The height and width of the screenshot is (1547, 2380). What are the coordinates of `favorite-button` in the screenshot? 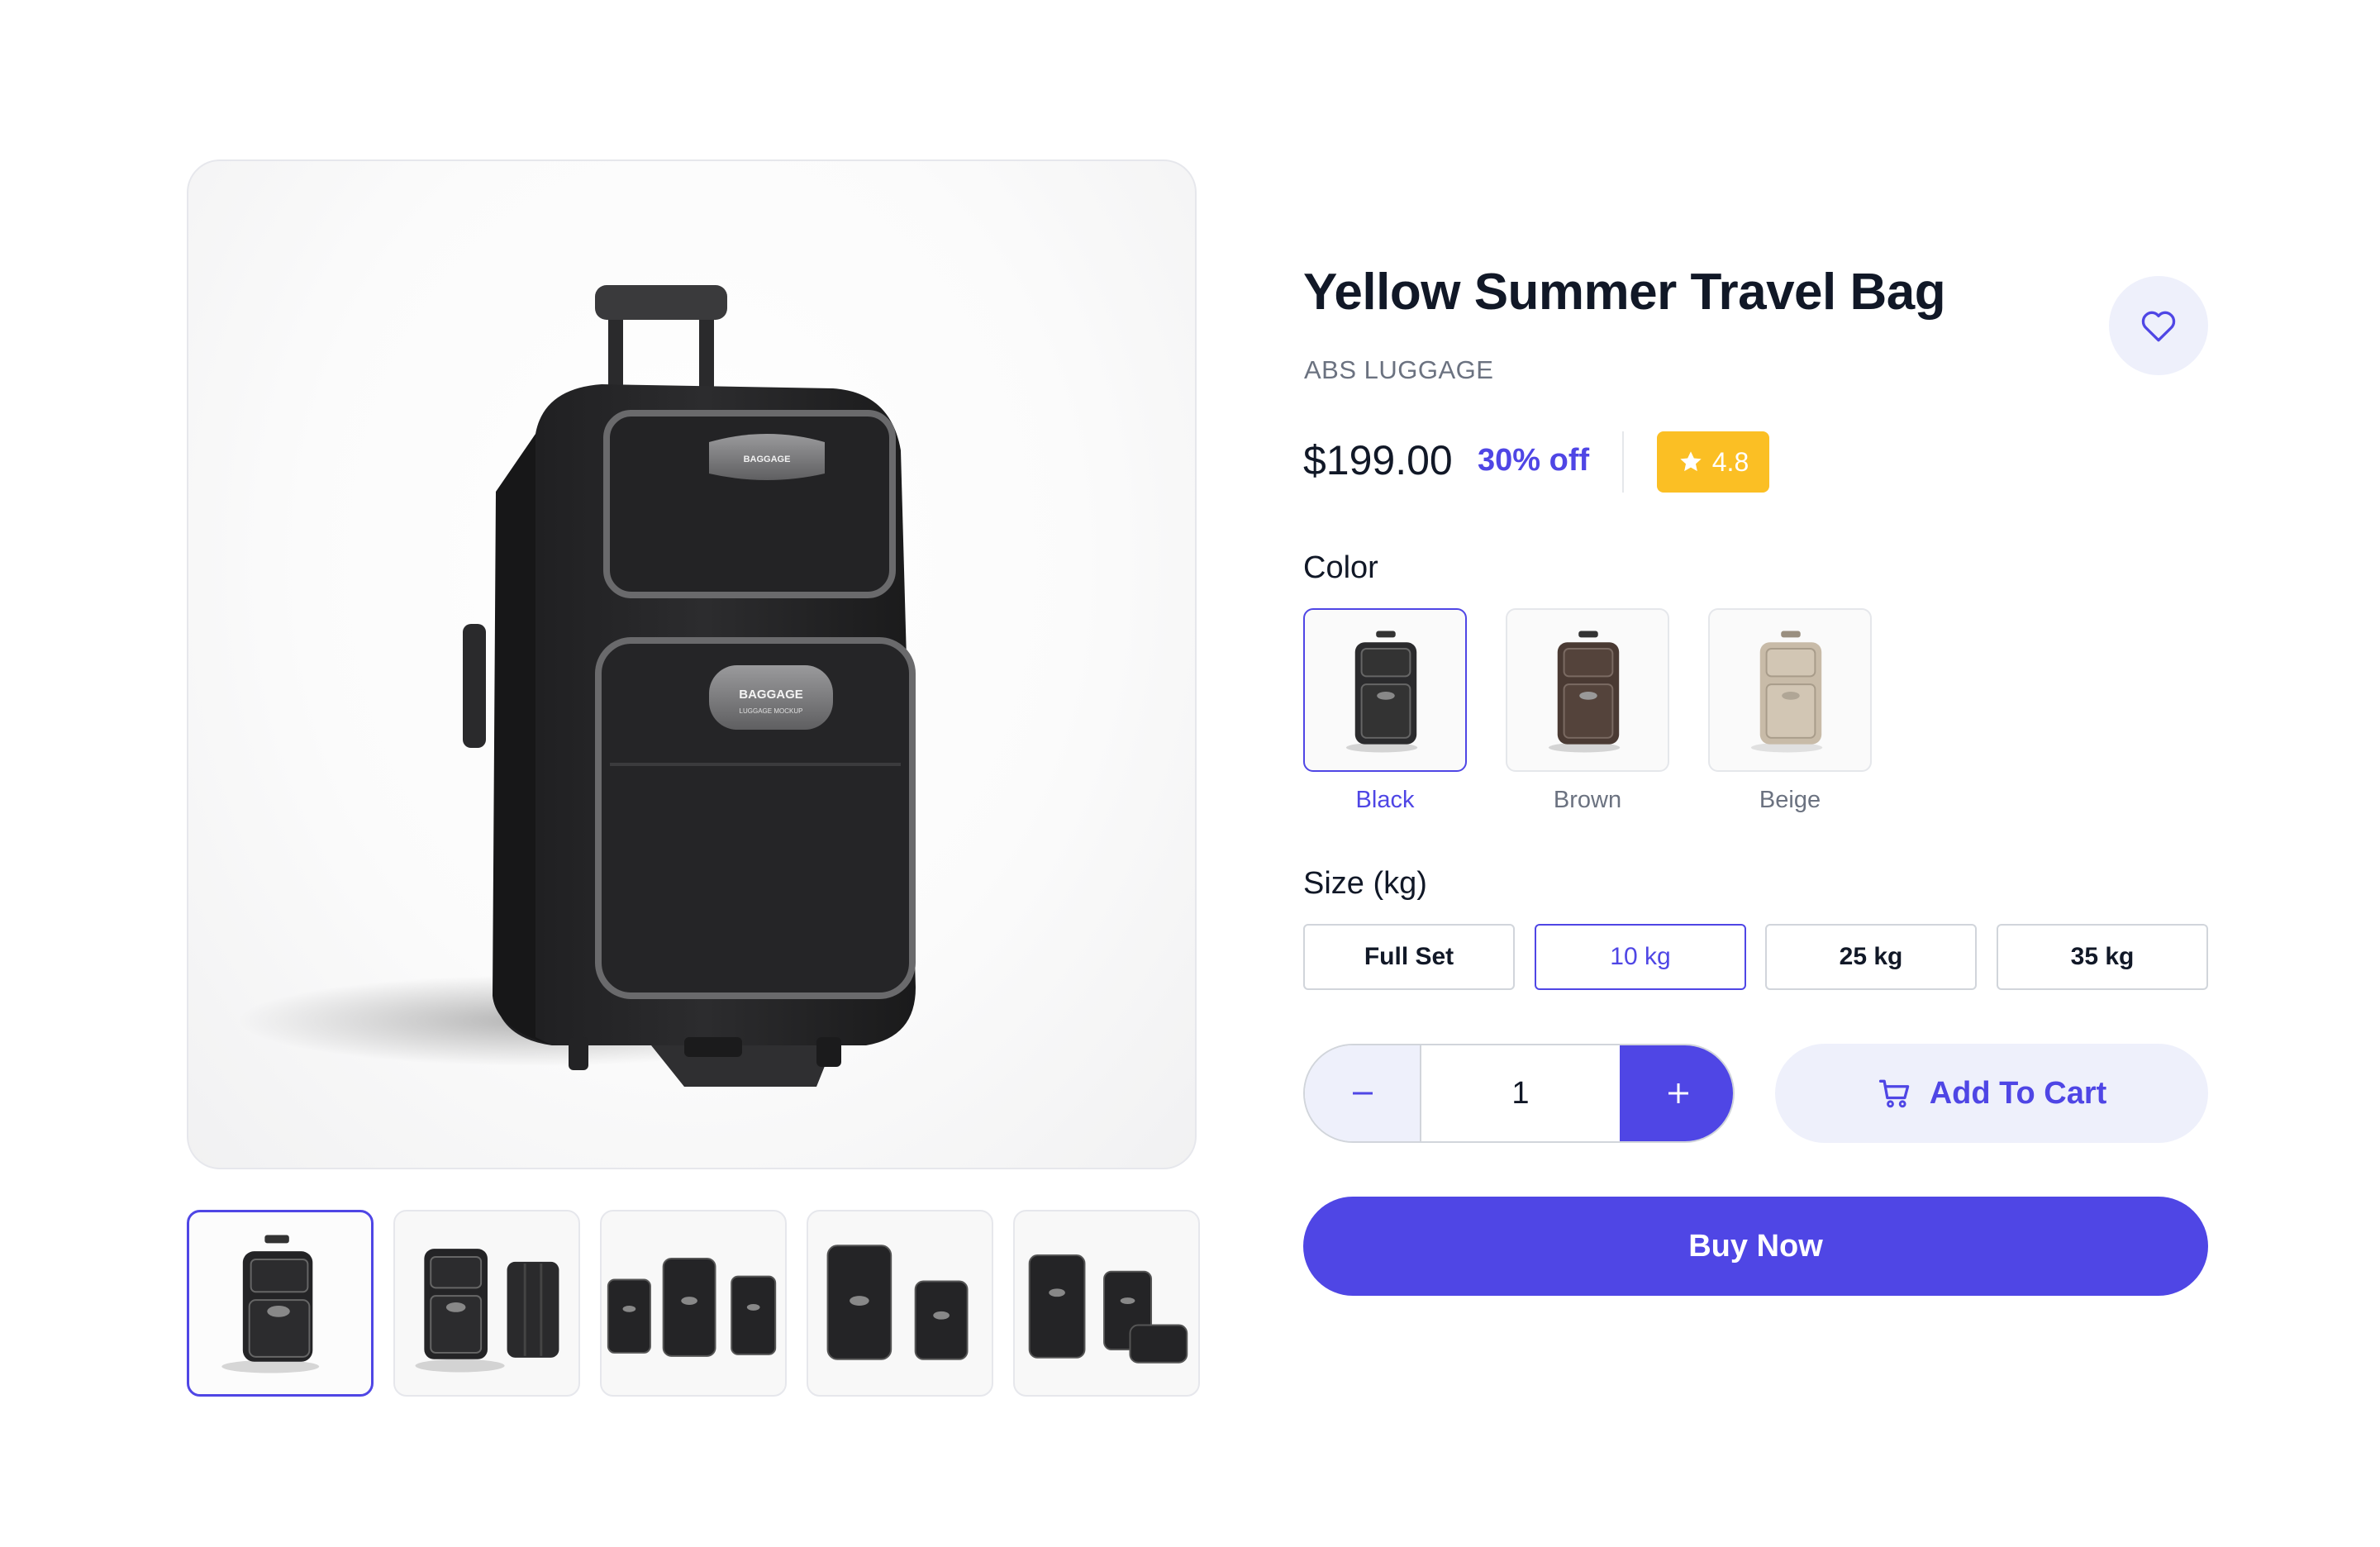 It's located at (2158, 325).